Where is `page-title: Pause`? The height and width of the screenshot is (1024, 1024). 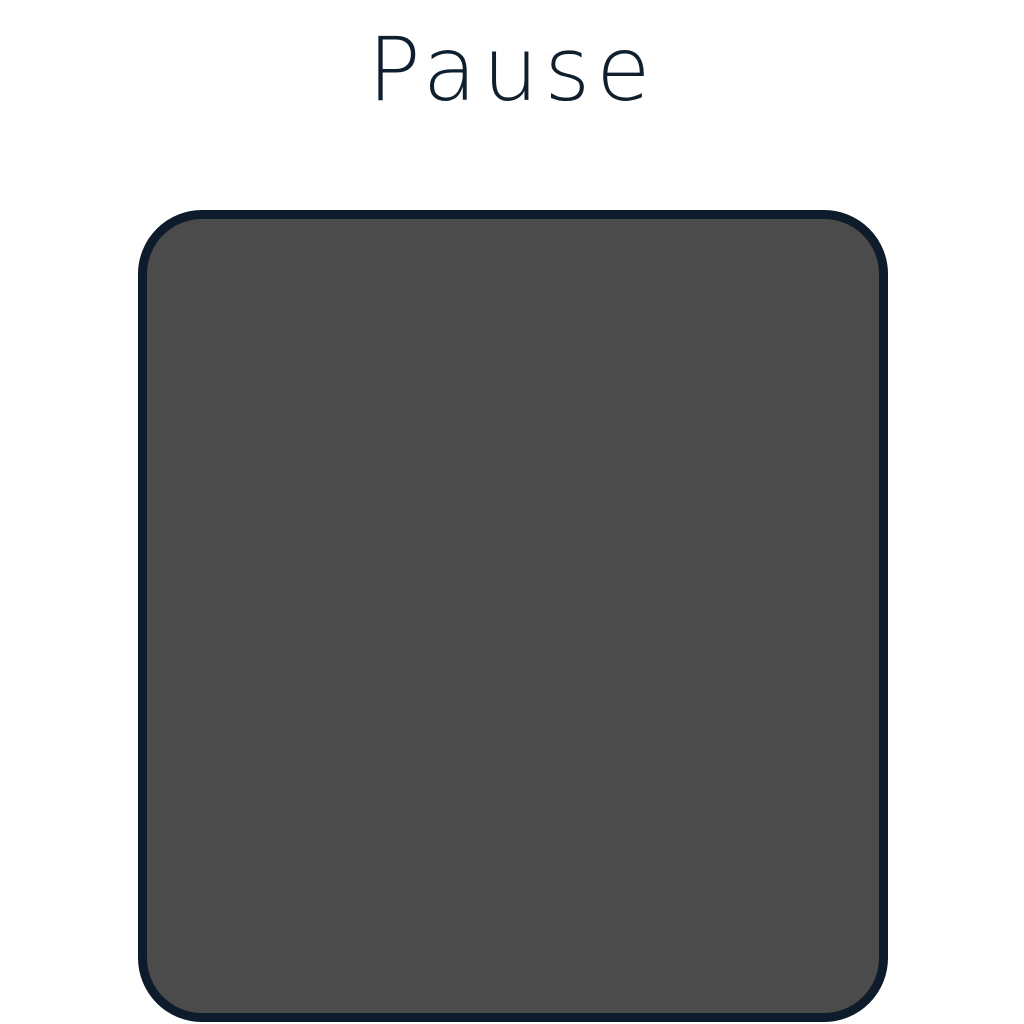
page-title: Pause is located at coordinates (512, 69).